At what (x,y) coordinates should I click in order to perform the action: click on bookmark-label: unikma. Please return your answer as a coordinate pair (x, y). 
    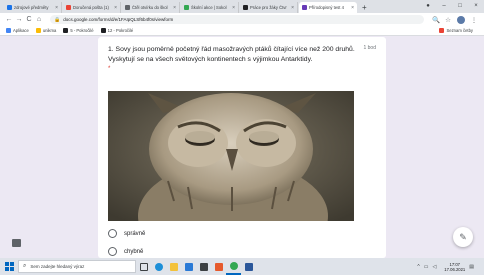
    Looking at the image, I should click on (49, 30).